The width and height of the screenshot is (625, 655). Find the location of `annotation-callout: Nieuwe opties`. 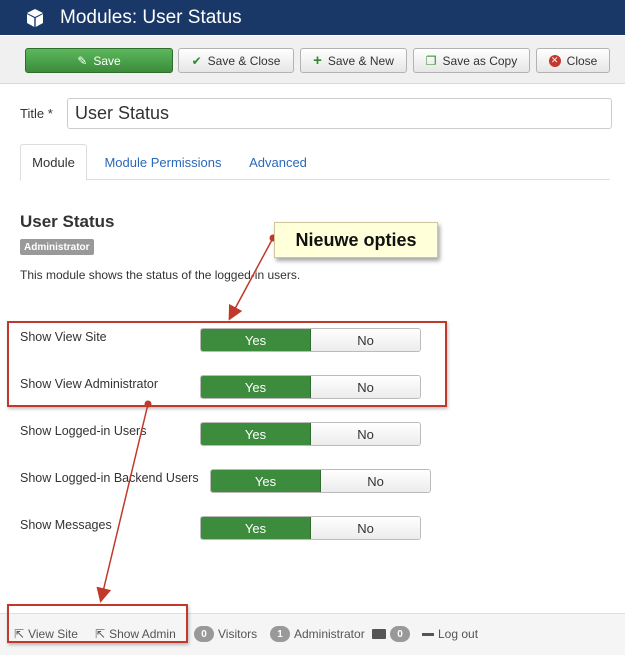

annotation-callout: Nieuwe opties is located at coordinates (356, 240).